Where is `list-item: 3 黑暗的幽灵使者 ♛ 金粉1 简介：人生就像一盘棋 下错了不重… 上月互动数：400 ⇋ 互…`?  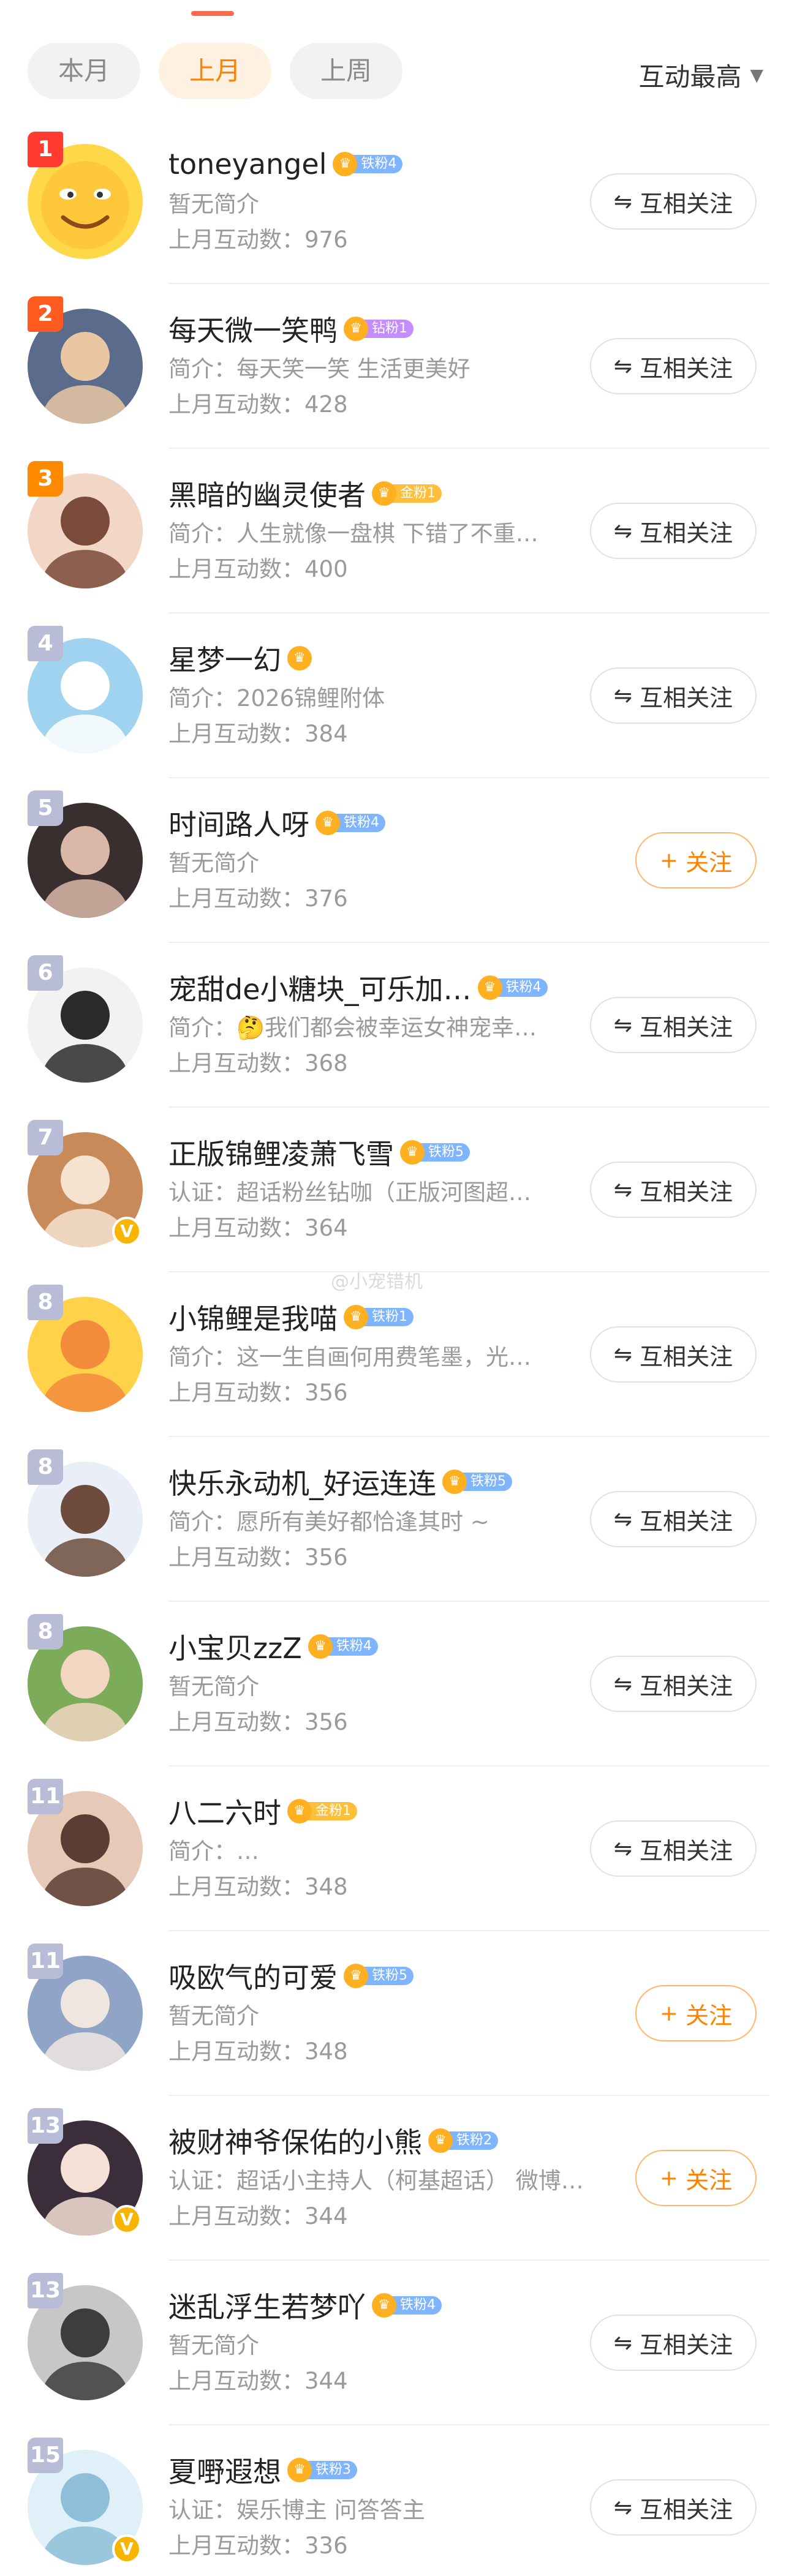
list-item: 3 黑暗的幽灵使者 ♛ 金粉1 简介：人生就像一盘棋 下错了不重… 上月互动数：400 ⇋ 互… is located at coordinates (398, 531).